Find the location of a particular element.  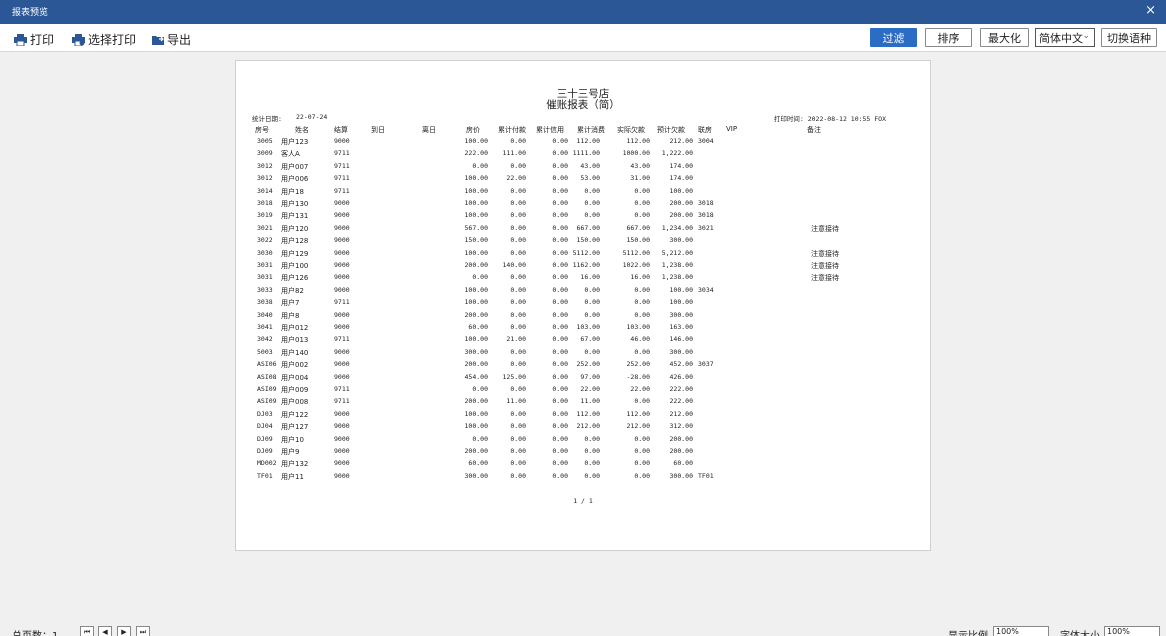

table-cell: 21.00 is located at coordinates (516, 339).